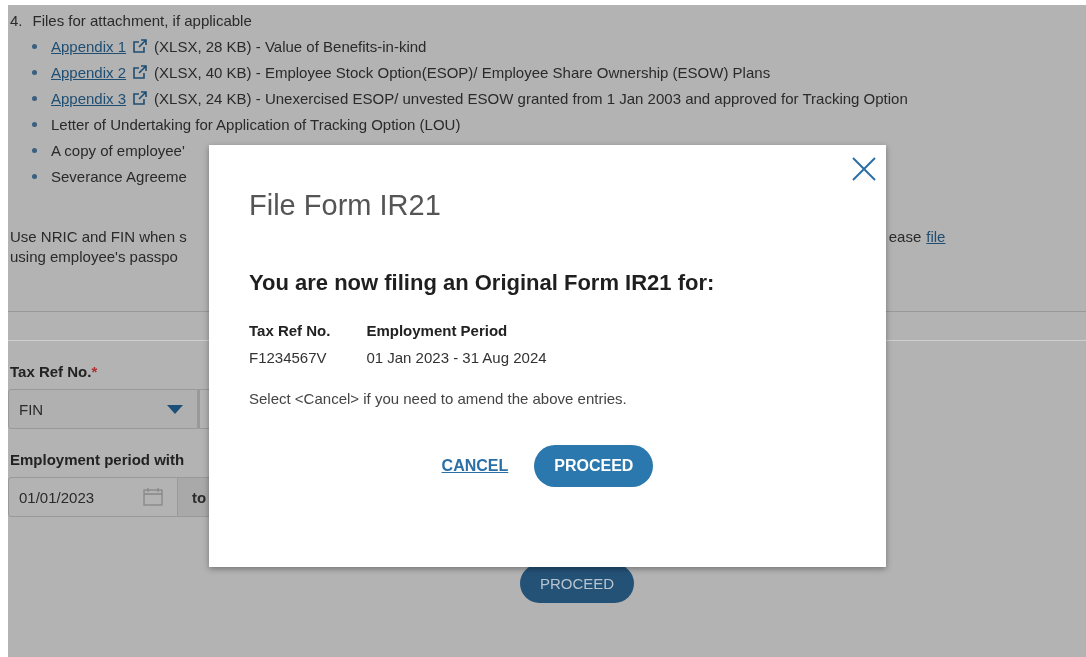  What do you see at coordinates (288, 357) in the screenshot?
I see `column-value: F1234567V` at bounding box center [288, 357].